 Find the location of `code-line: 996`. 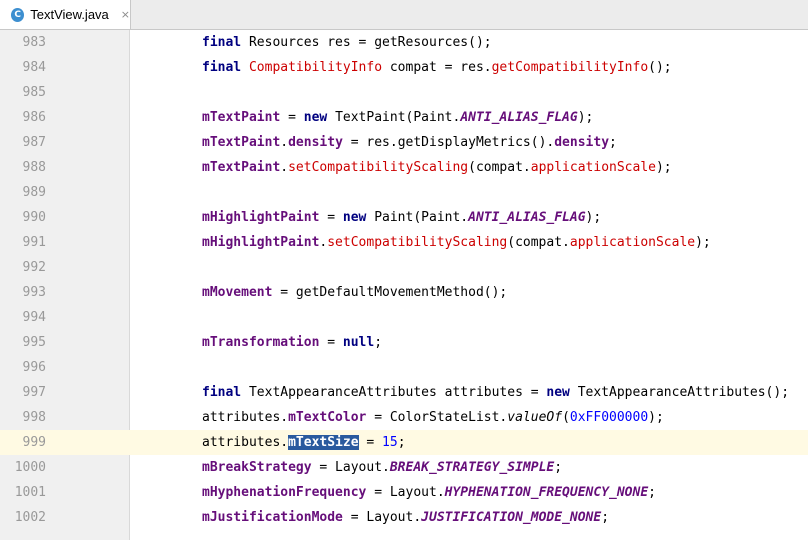

code-line: 996 is located at coordinates (404, 367).